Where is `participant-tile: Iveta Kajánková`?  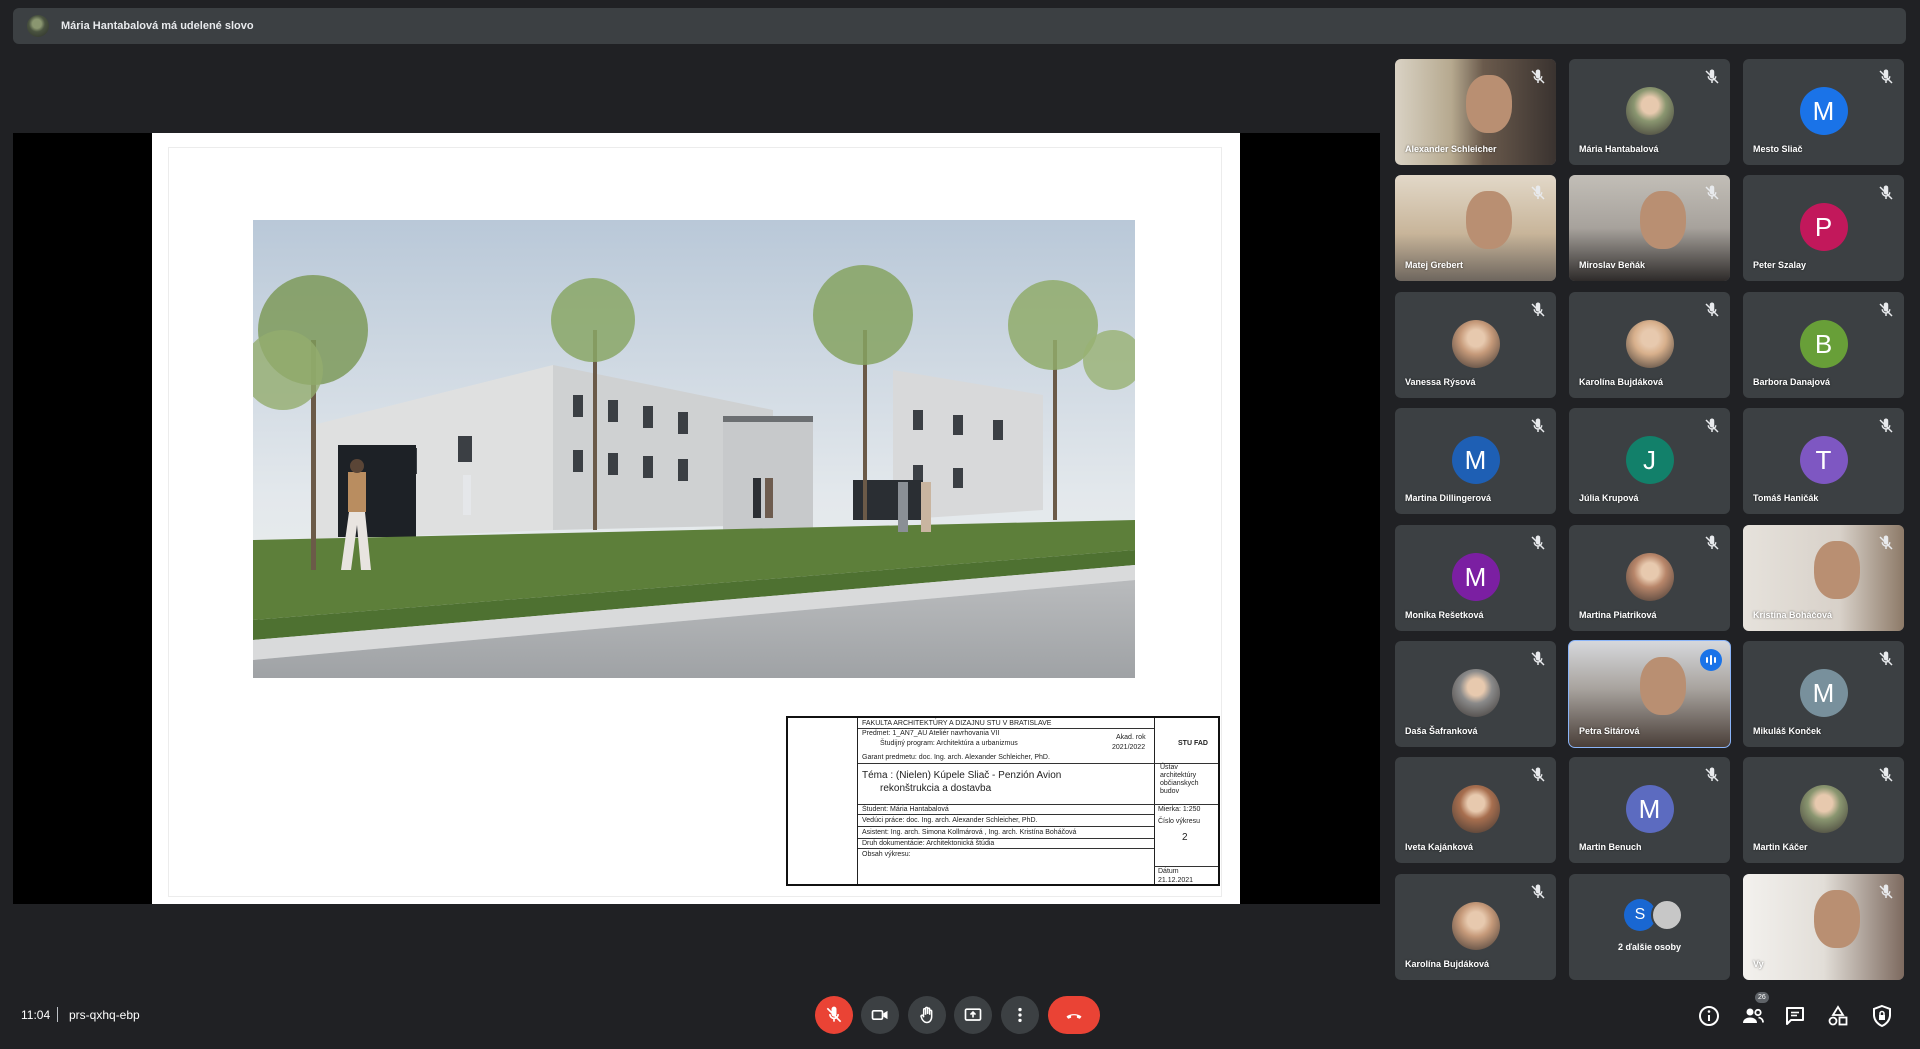 participant-tile: Iveta Kajánková is located at coordinates (1475, 810).